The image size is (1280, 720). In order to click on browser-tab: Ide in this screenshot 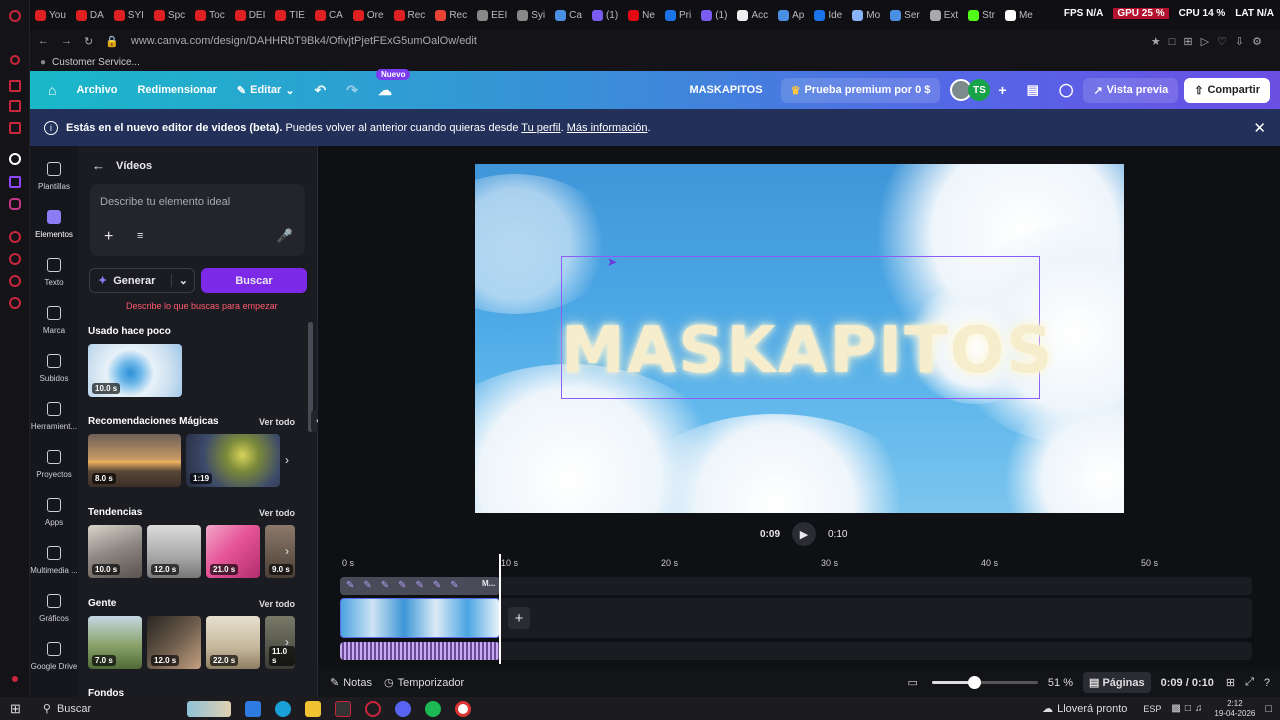, I will do `click(828, 15)`.